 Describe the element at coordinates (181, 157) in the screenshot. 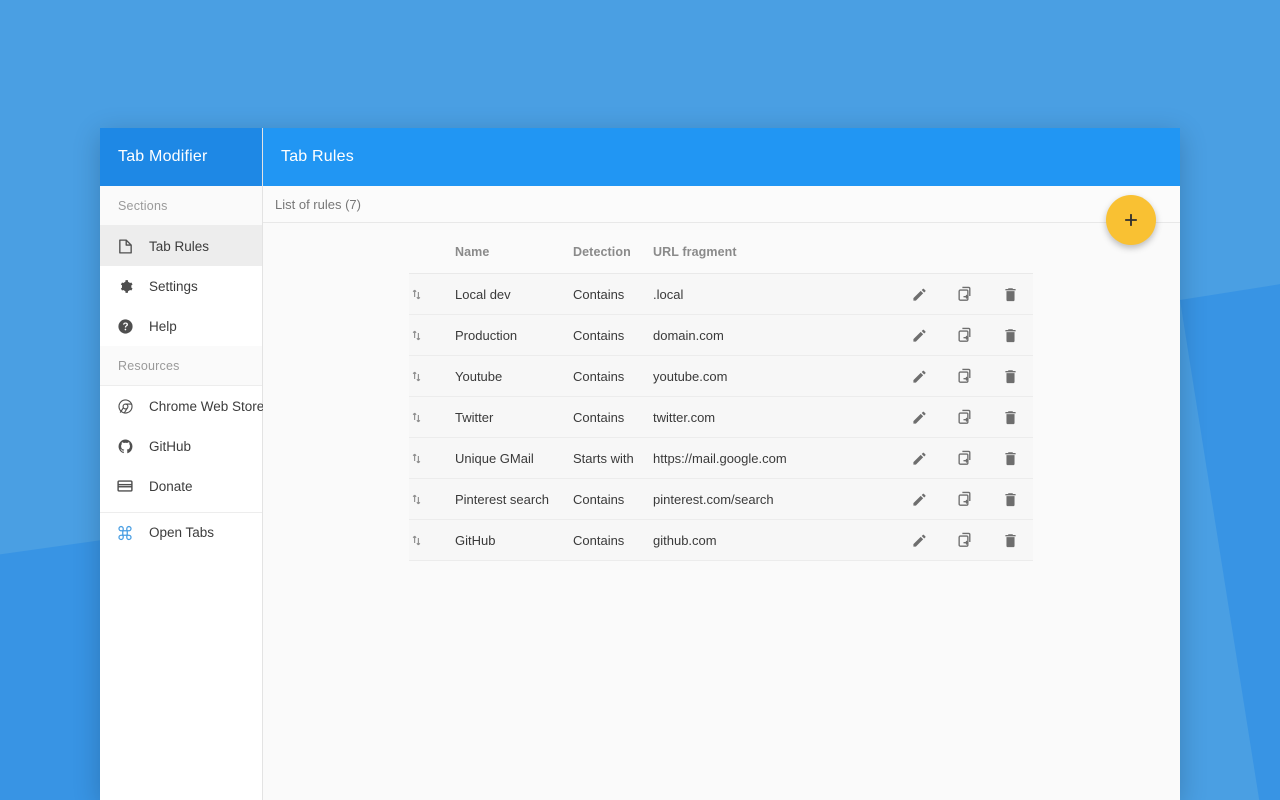

I see `sidebar-title: Tab Modifier` at that location.